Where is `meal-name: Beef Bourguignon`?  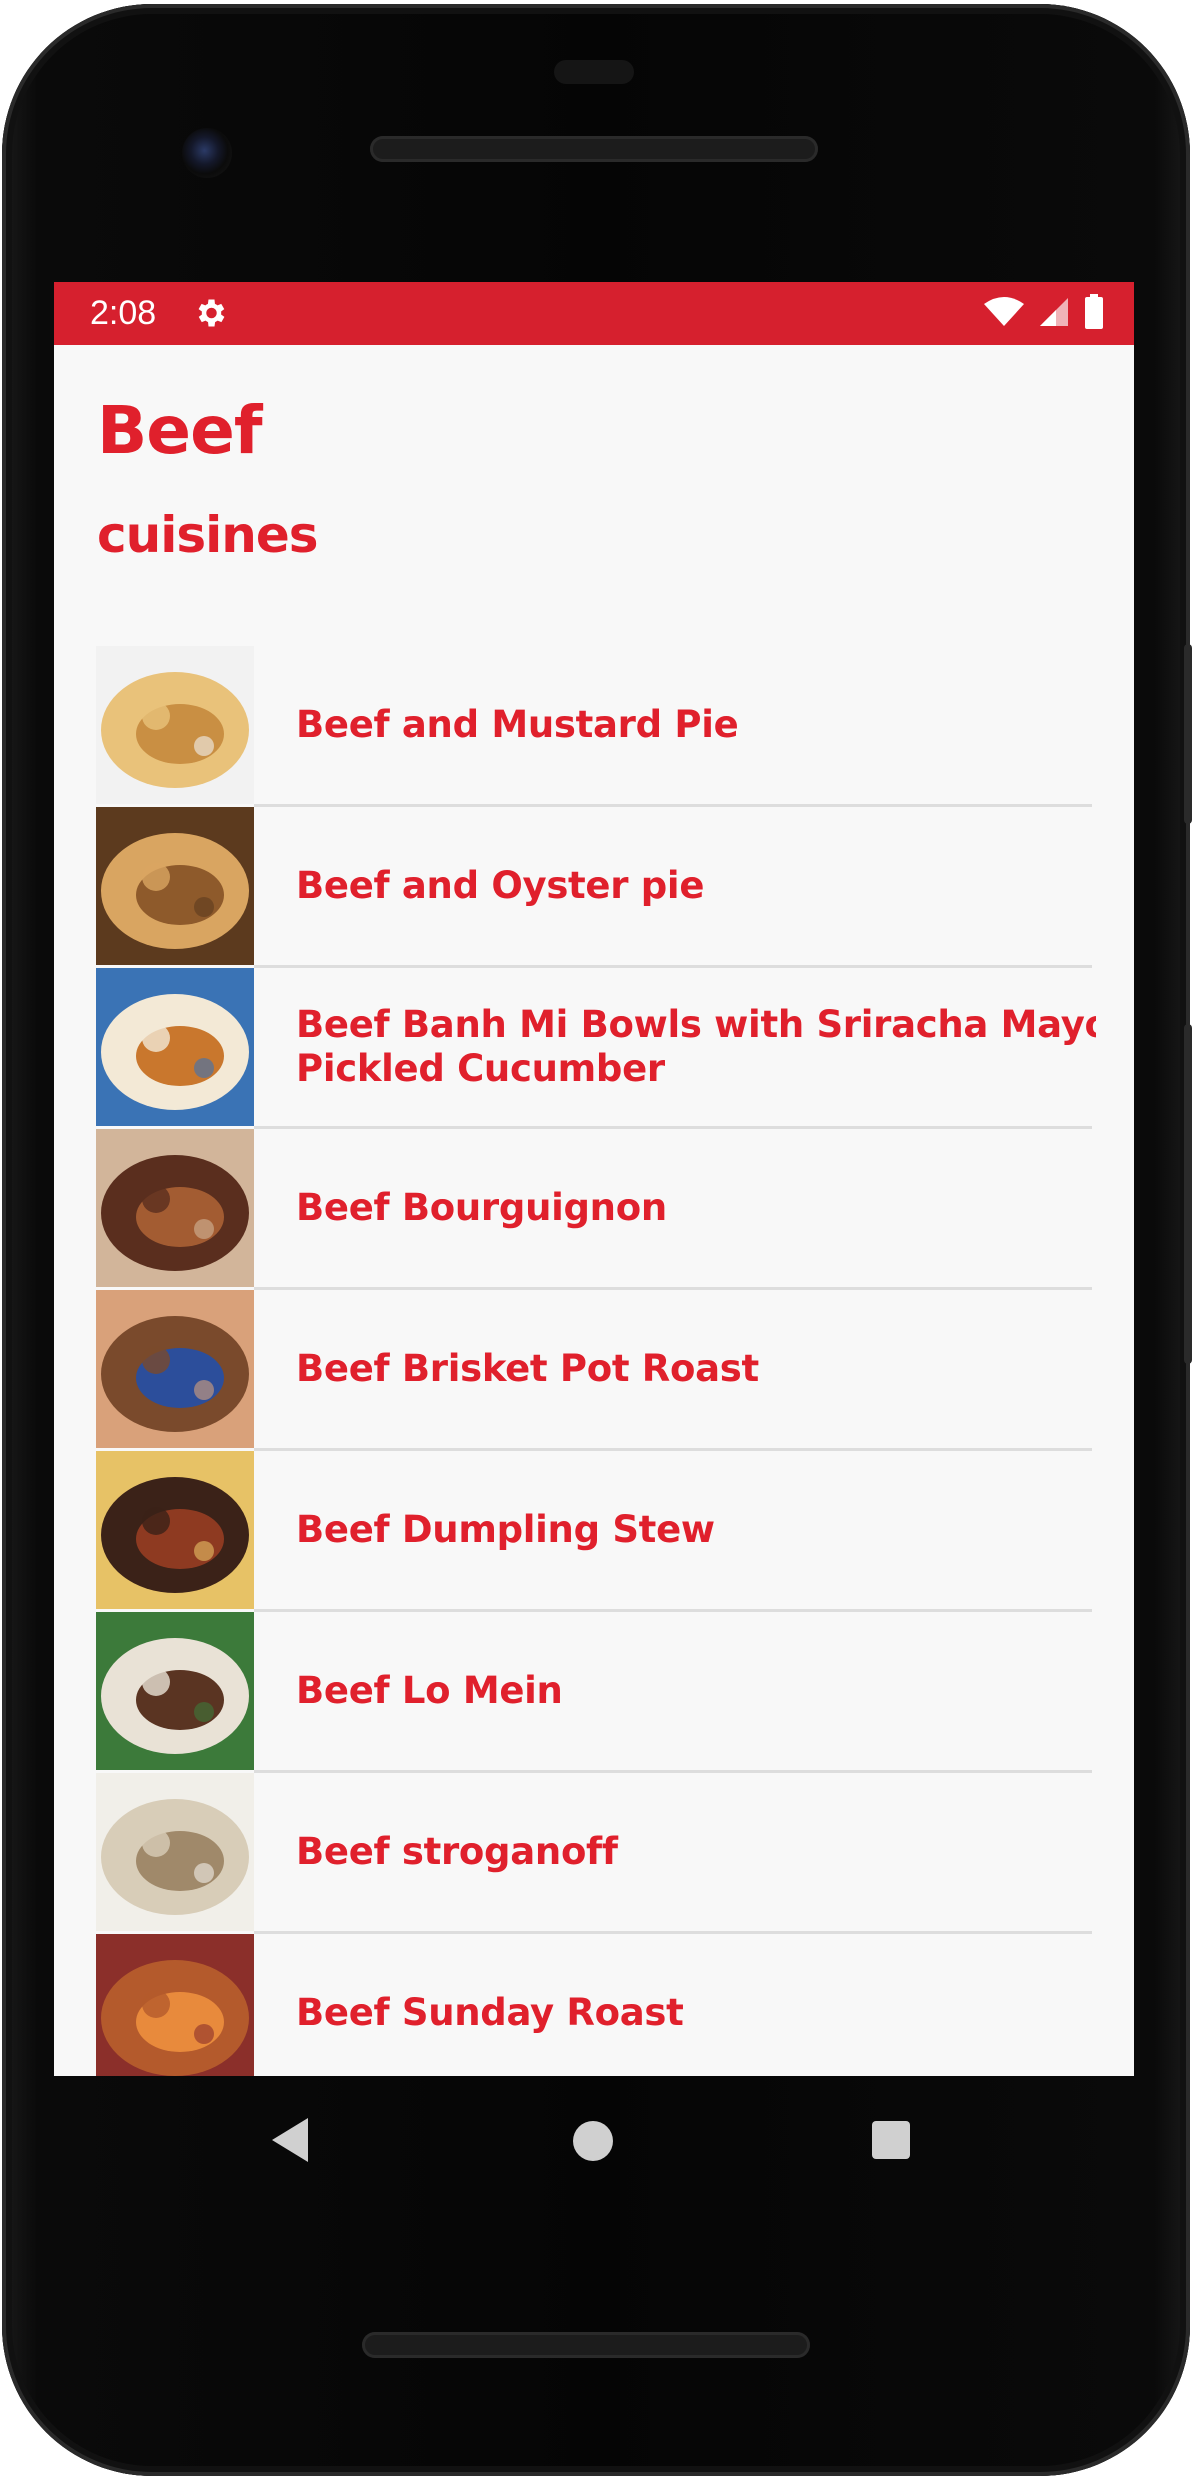 meal-name: Beef Bourguignon is located at coordinates (481, 1207).